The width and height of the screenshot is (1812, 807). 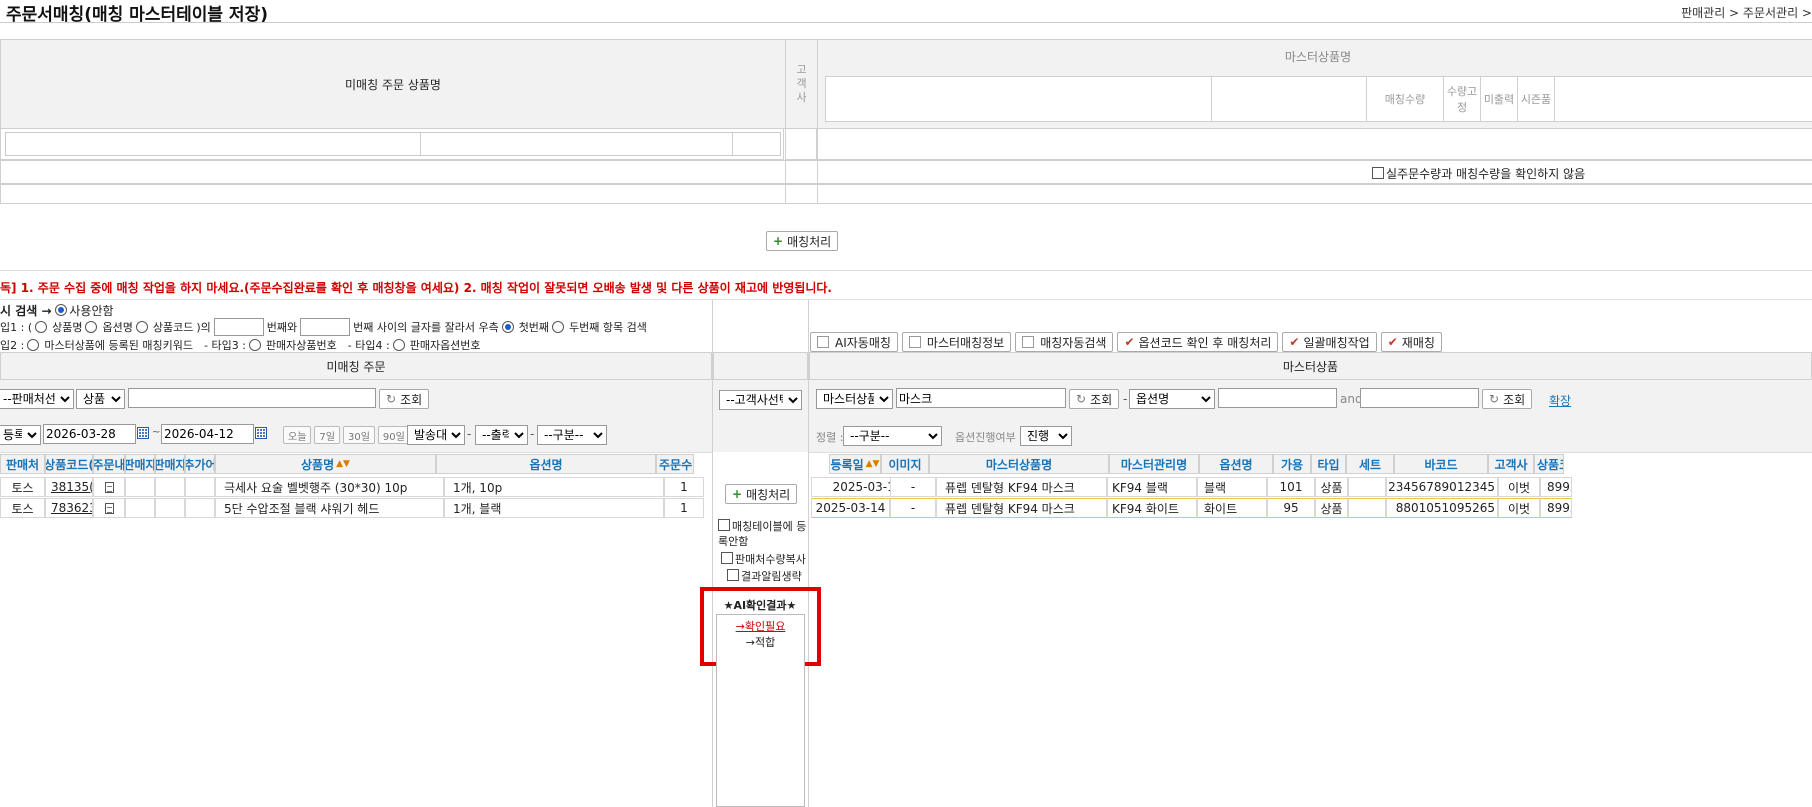 What do you see at coordinates (1419, 398) in the screenshot?
I see `master-option-input2` at bounding box center [1419, 398].